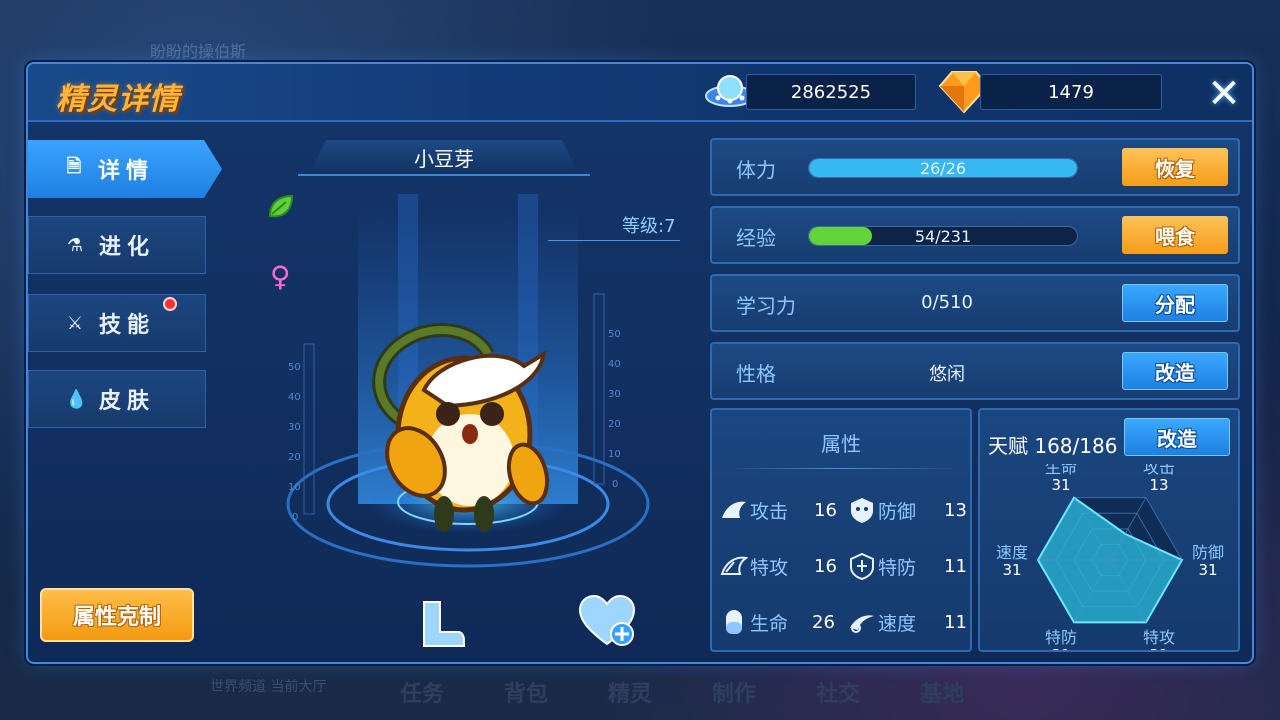  What do you see at coordinates (1175, 167) in the screenshot?
I see `restore-button: 恢复` at bounding box center [1175, 167].